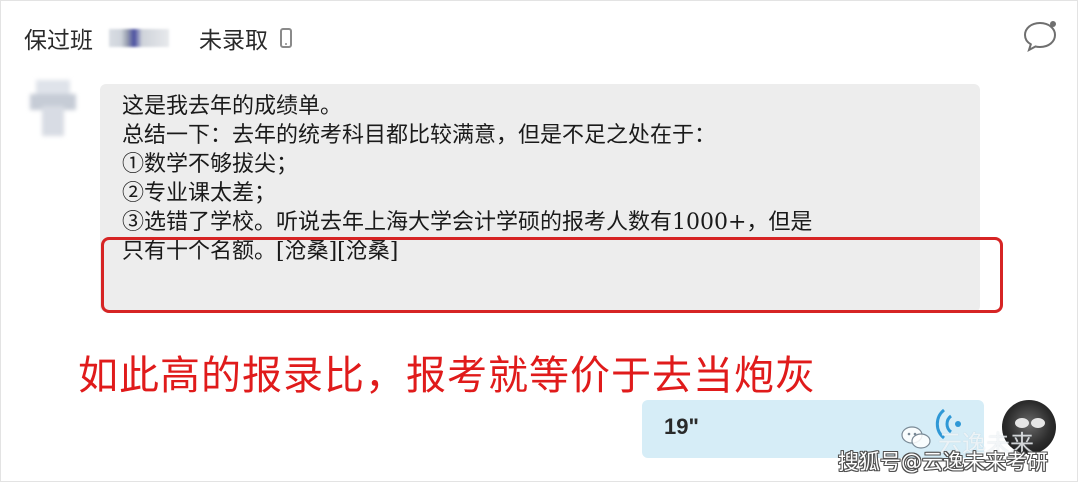 This screenshot has height=482, width=1078. Describe the element at coordinates (199, 193) in the screenshot. I see `message-line: ②专业课太差；` at that location.